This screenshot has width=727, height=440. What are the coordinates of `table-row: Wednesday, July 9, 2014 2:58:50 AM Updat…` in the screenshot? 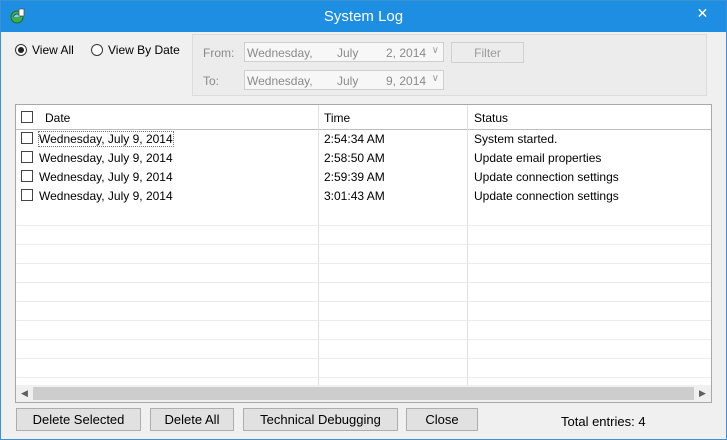 It's located at (363, 158).